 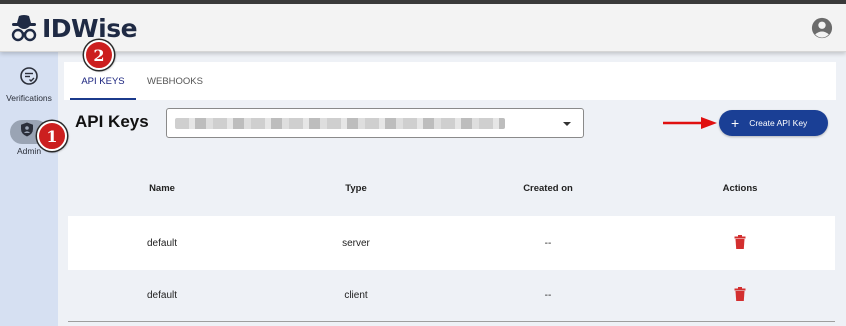 What do you see at coordinates (740, 188) in the screenshot?
I see `column-header-actions: Actions` at bounding box center [740, 188].